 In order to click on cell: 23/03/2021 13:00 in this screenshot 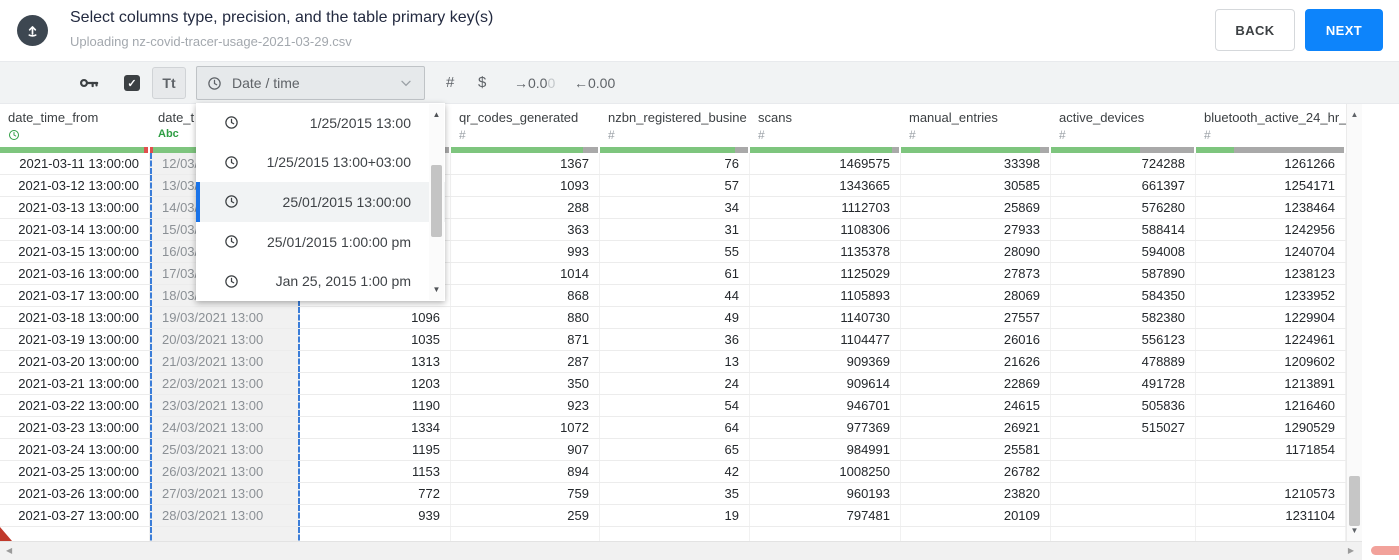, I will do `click(225, 405)`.